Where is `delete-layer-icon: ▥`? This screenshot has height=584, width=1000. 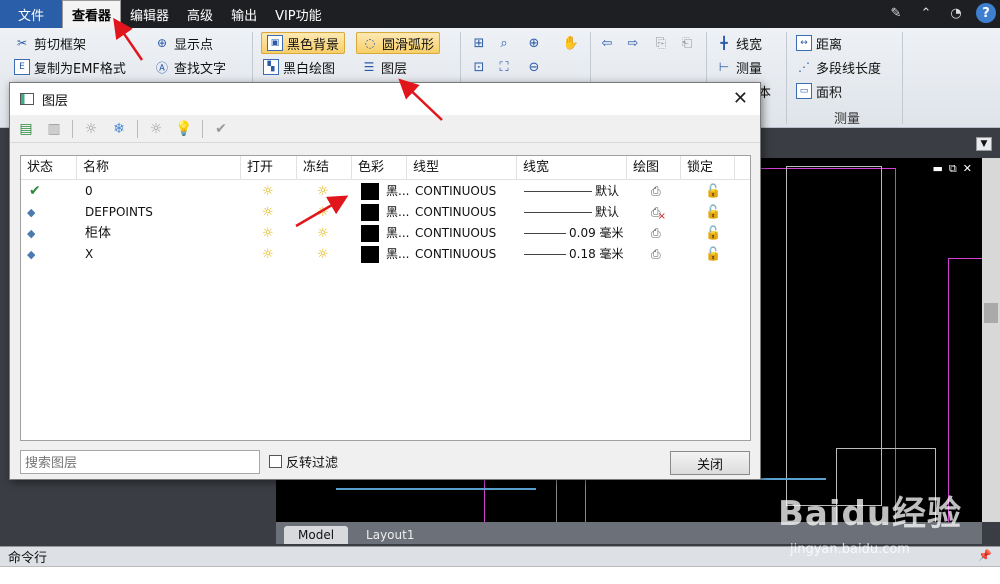
delete-layer-icon: ▥ is located at coordinates (54, 129).